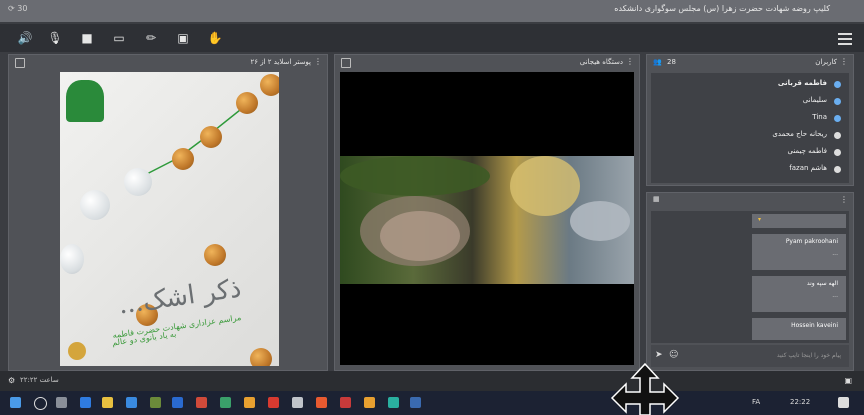  Describe the element at coordinates (808, 168) in the screenshot. I see `attendee-item: هاشم fazan` at that location.